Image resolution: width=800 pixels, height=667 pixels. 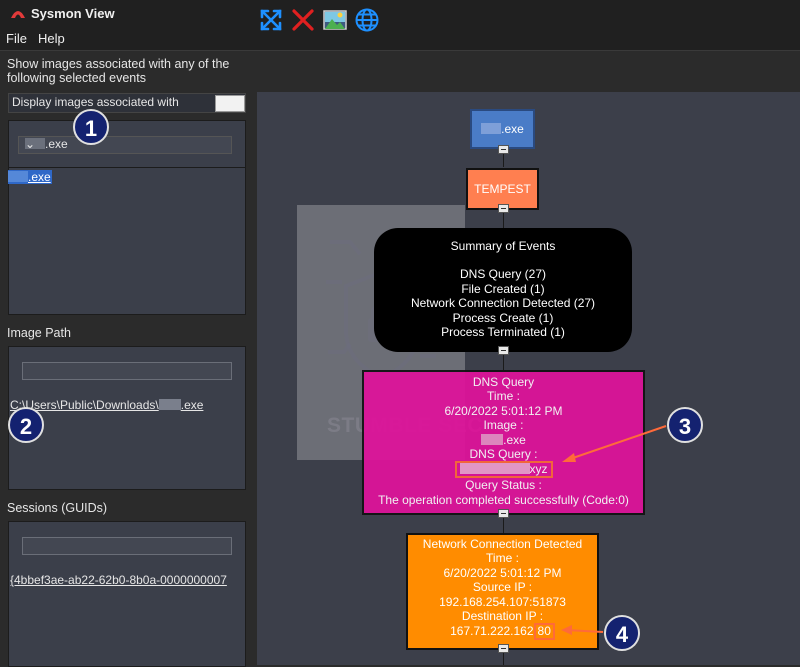 What do you see at coordinates (26, 425) in the screenshot?
I see `annotation-badge-2: 2` at bounding box center [26, 425].